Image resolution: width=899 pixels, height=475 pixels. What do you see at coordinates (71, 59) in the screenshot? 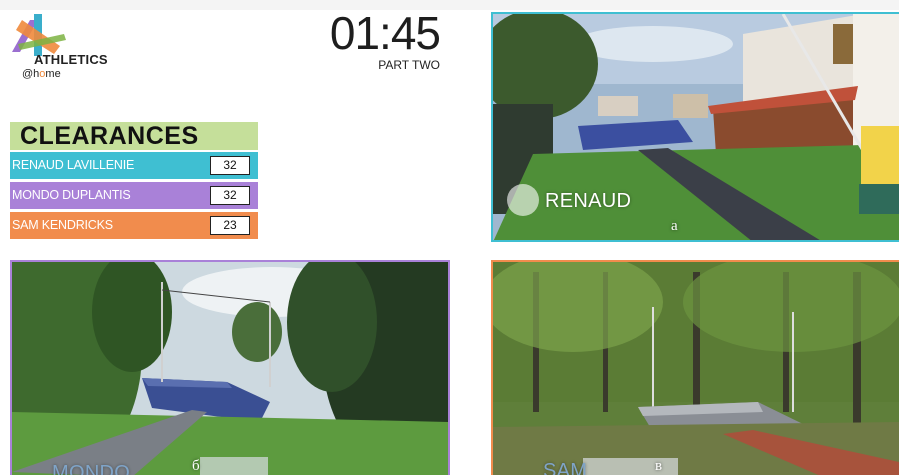
I see `logo-text-athletics: ATHLETICS` at bounding box center [71, 59].